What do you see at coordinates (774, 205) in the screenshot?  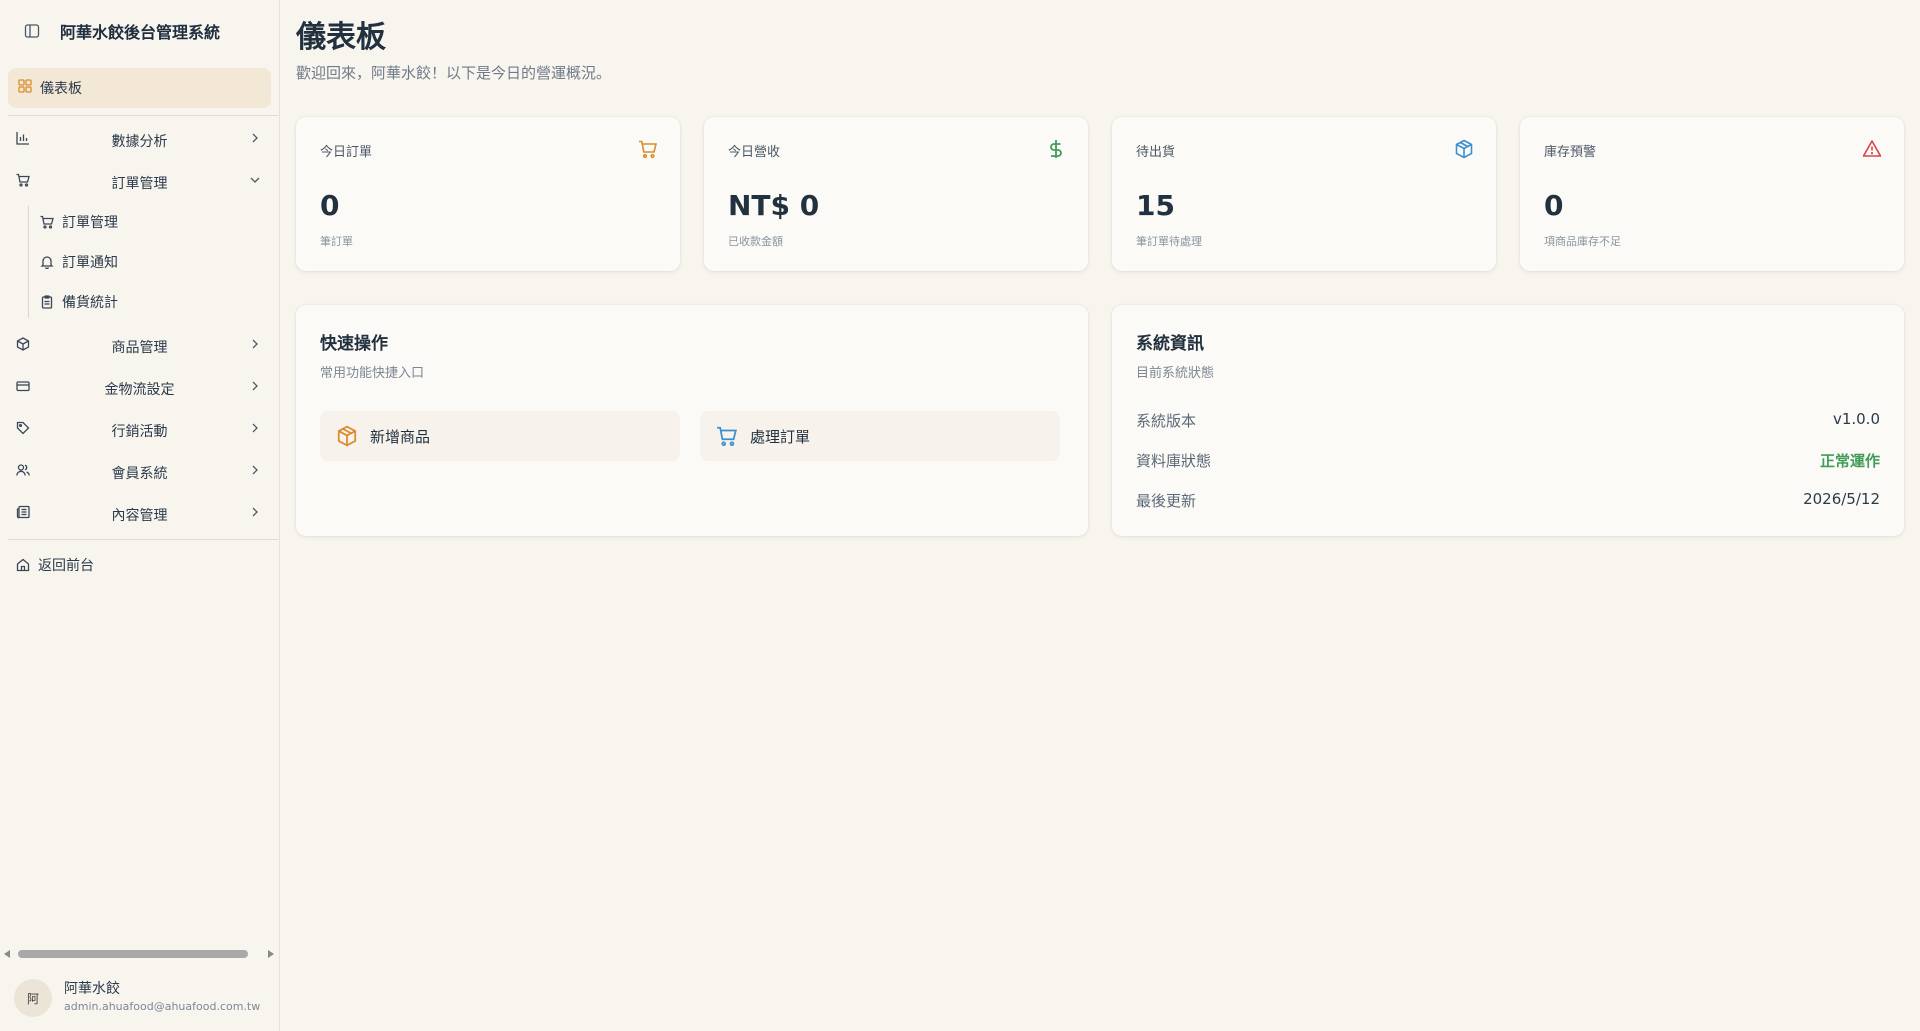 I see `stat-value: NT$ 0` at bounding box center [774, 205].